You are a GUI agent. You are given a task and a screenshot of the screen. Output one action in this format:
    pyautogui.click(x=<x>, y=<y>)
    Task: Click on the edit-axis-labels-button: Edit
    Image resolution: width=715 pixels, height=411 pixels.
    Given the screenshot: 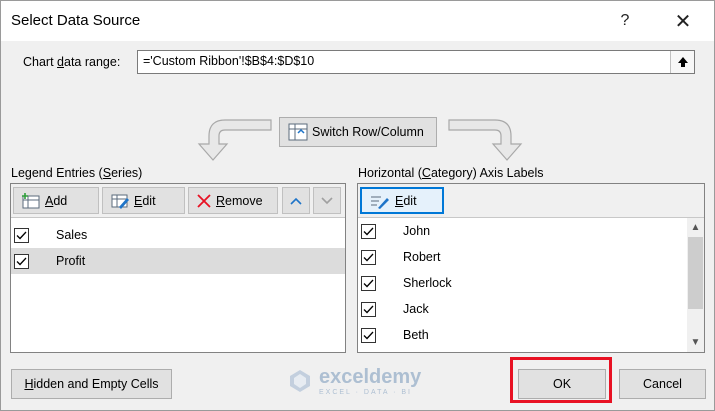 What is the action you would take?
    pyautogui.click(x=402, y=200)
    